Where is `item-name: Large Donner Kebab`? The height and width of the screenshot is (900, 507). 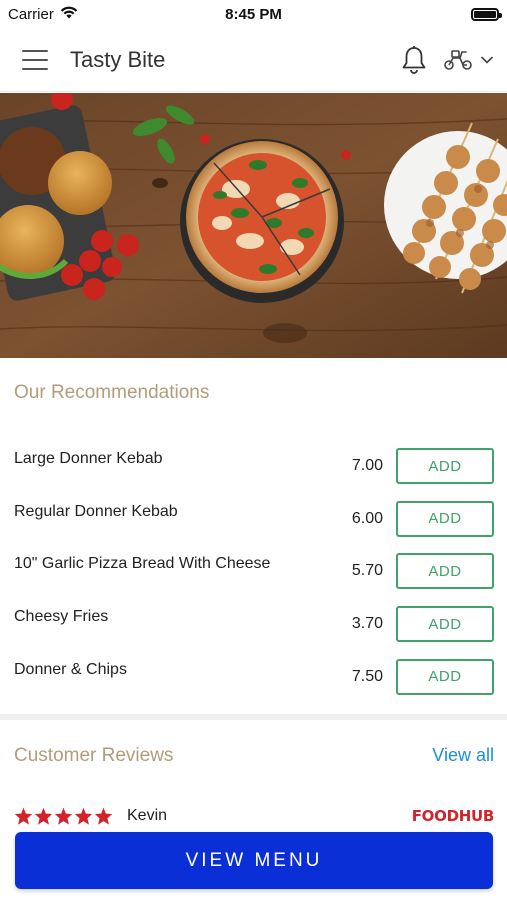 item-name: Large Donner Kebab is located at coordinates (88, 459).